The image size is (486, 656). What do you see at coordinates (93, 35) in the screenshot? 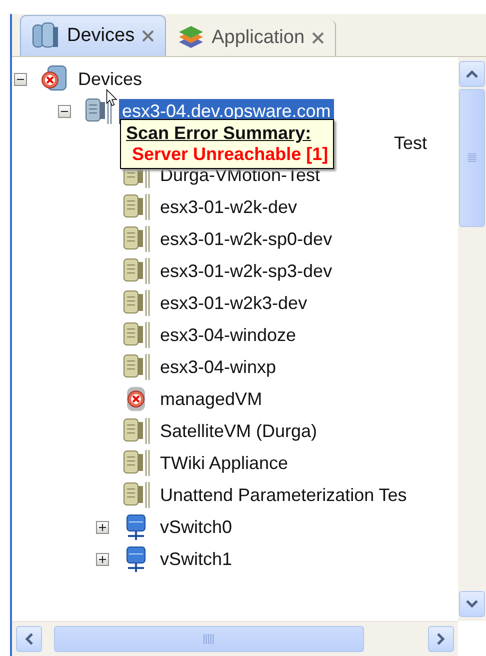
I see `tab: Devices` at bounding box center [93, 35].